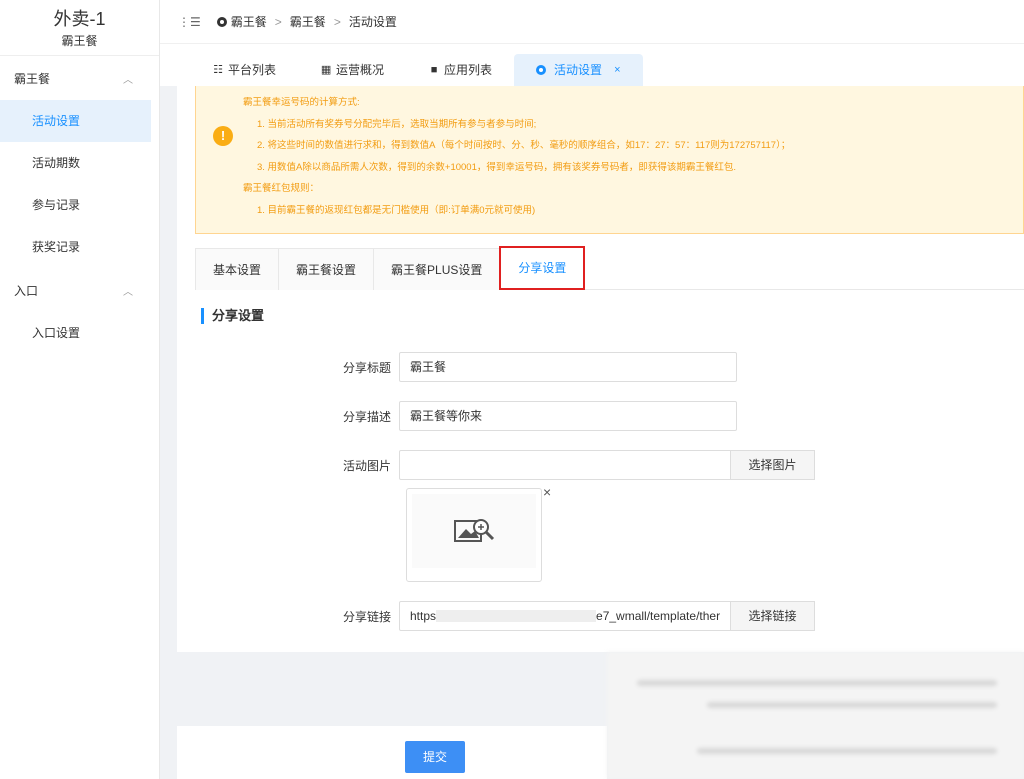 This screenshot has height=779, width=1024. What do you see at coordinates (434, 70) in the screenshot?
I see `apps-icon: ■` at bounding box center [434, 70].